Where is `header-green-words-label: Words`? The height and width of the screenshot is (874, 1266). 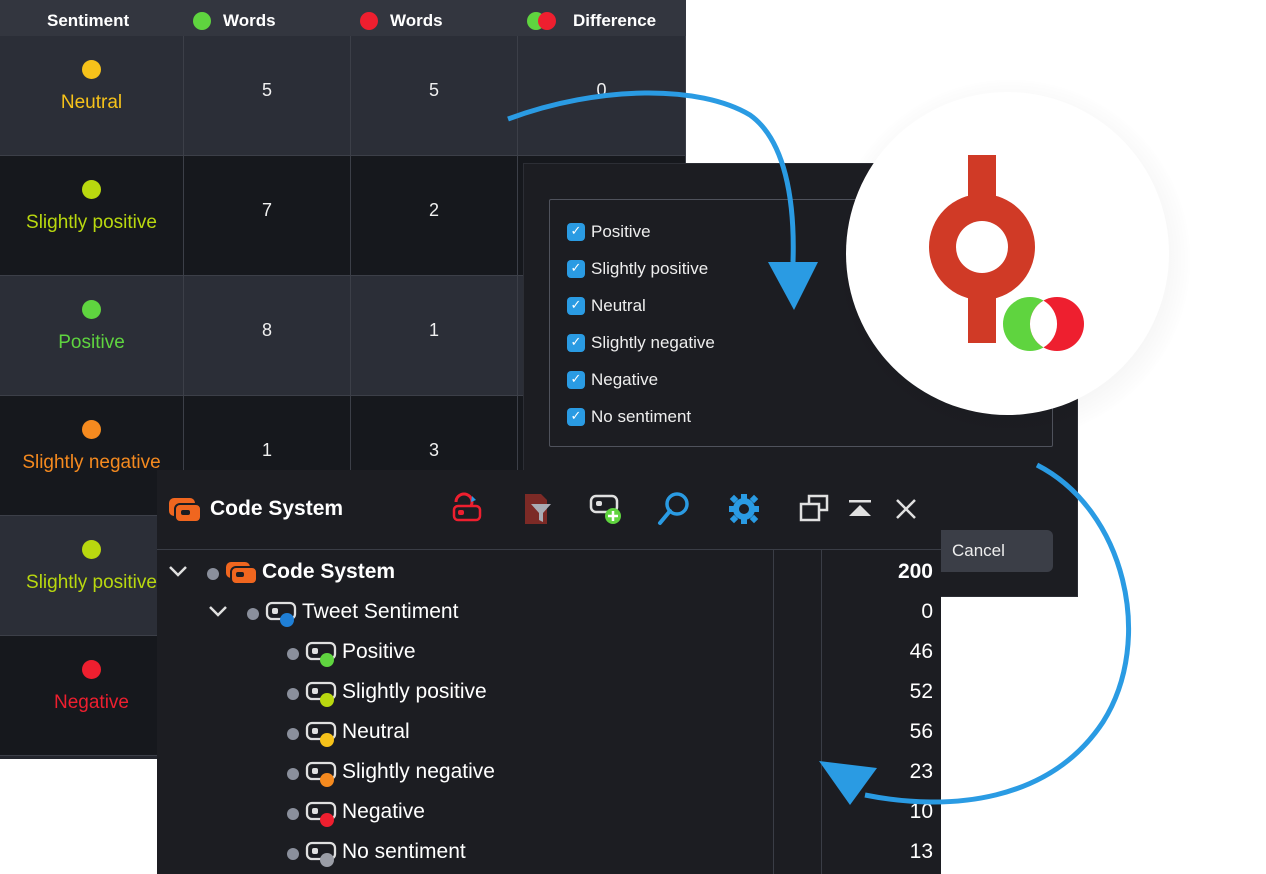 header-green-words-label: Words is located at coordinates (249, 20).